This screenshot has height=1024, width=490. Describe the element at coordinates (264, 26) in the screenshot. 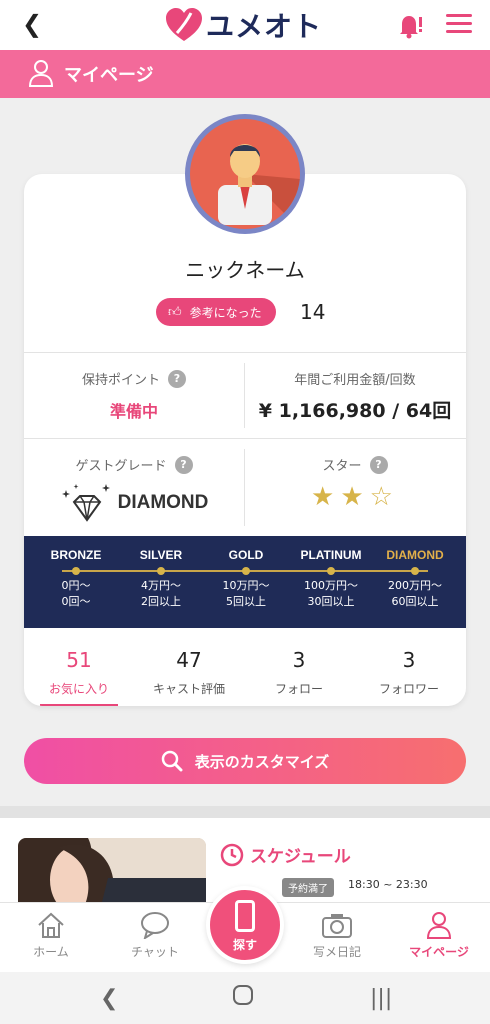

I see `brand-name: ユメオト` at that location.